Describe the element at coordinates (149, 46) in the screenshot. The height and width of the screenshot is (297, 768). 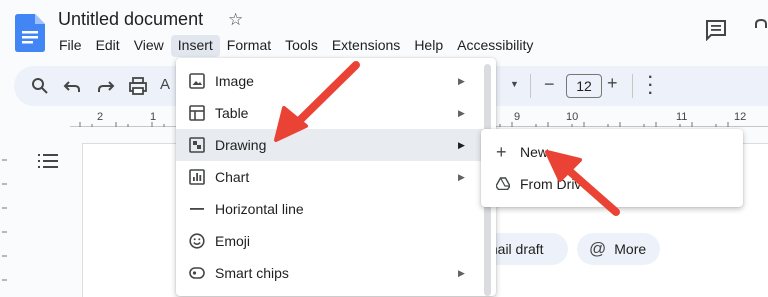
I see `menu-view: View` at that location.